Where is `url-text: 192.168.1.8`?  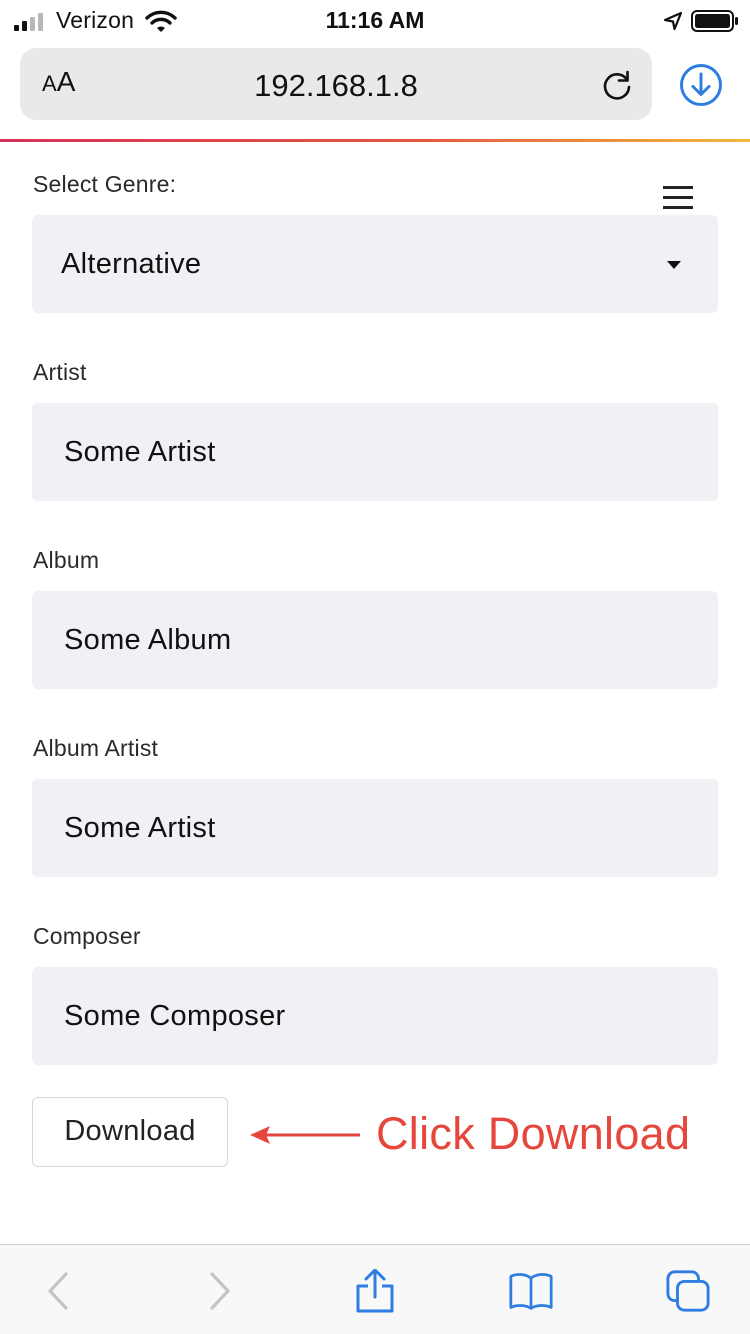
url-text: 192.168.1.8 is located at coordinates (336, 86).